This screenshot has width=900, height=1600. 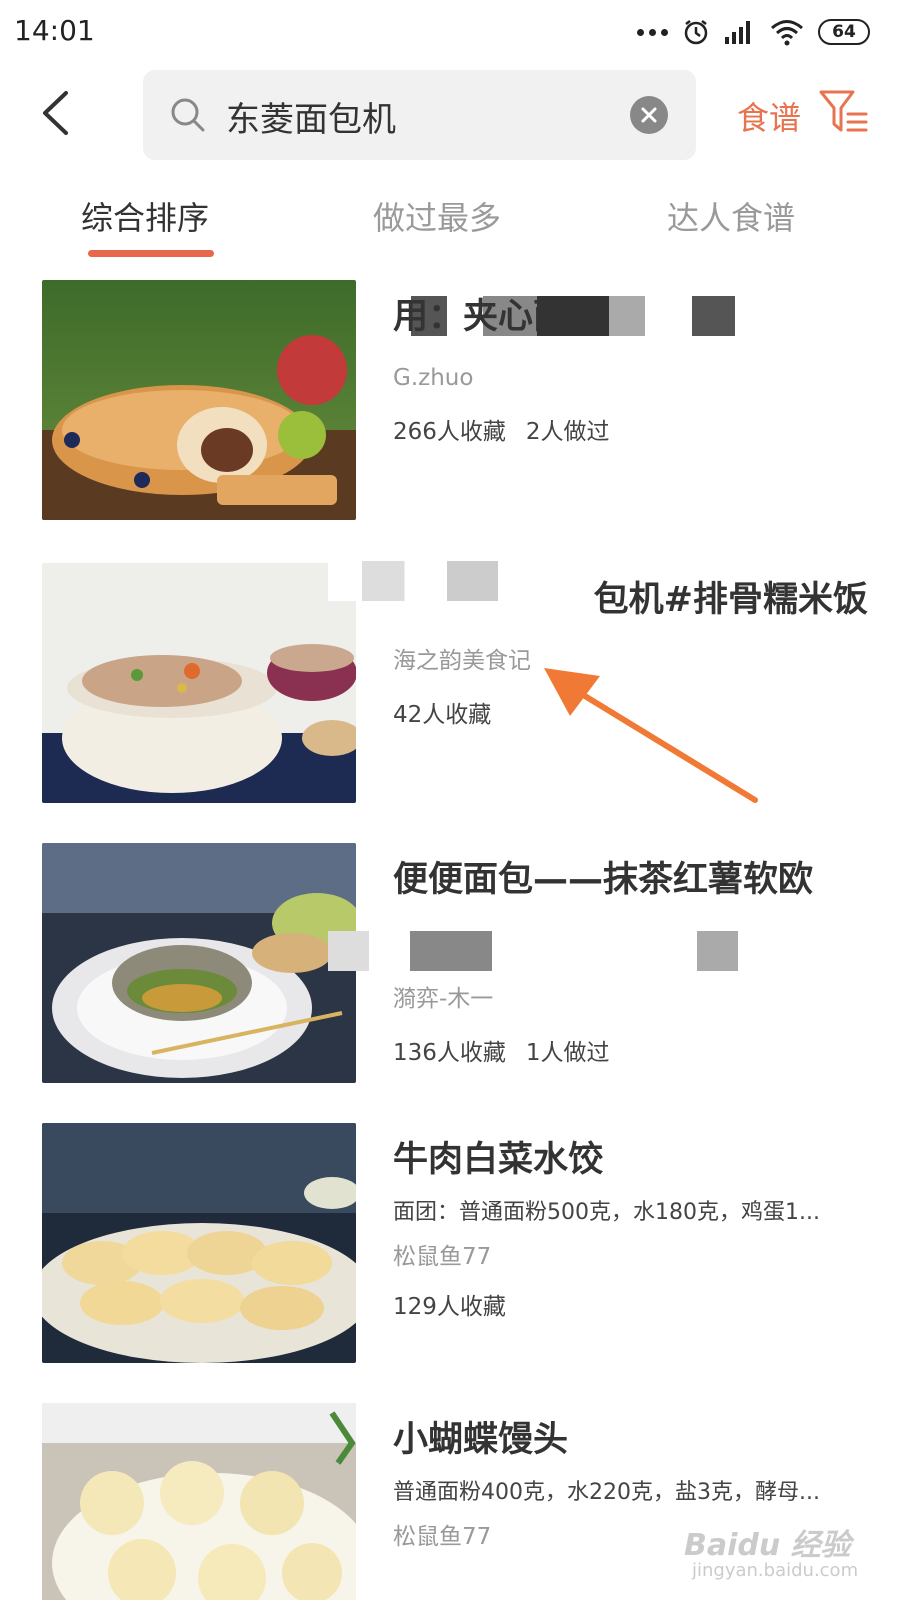 I want to click on search-header: 东菱面包机 食谱, so click(x=450, y=114).